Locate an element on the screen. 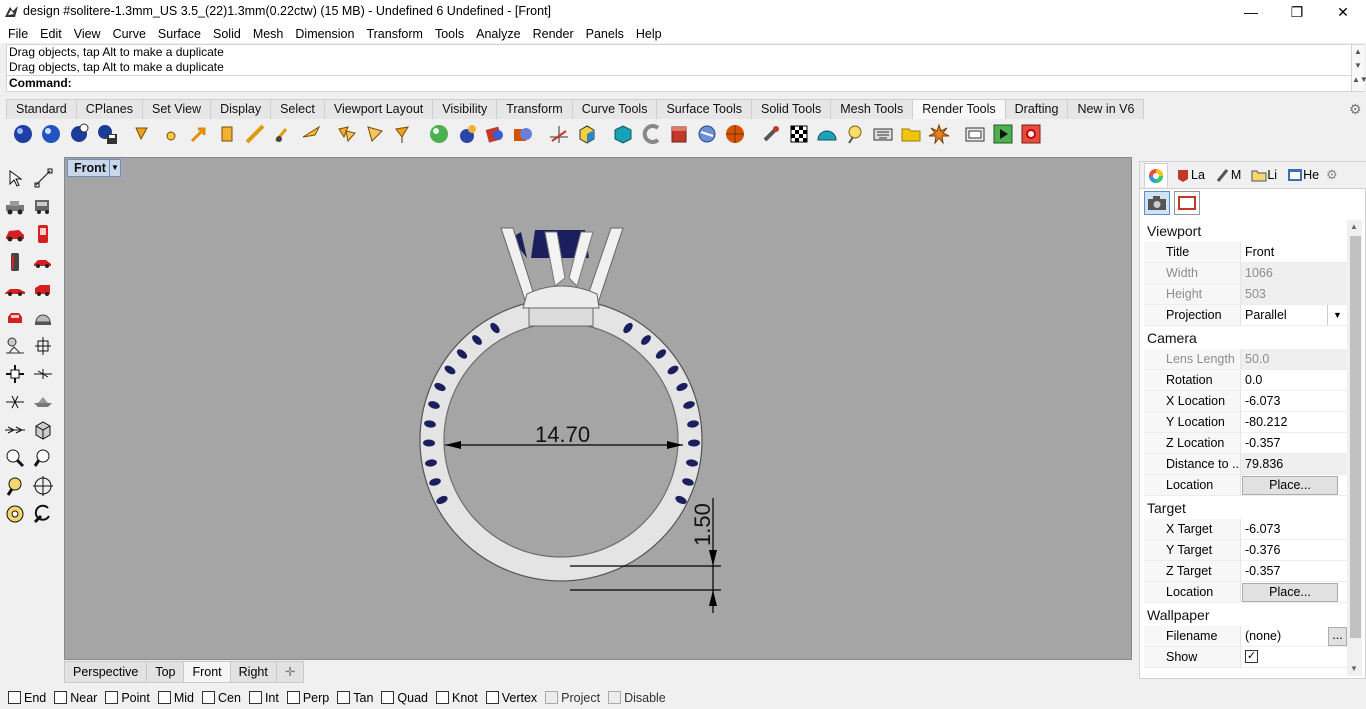 The width and height of the screenshot is (1366, 709). osnap-mid: Mid is located at coordinates (175, 698).